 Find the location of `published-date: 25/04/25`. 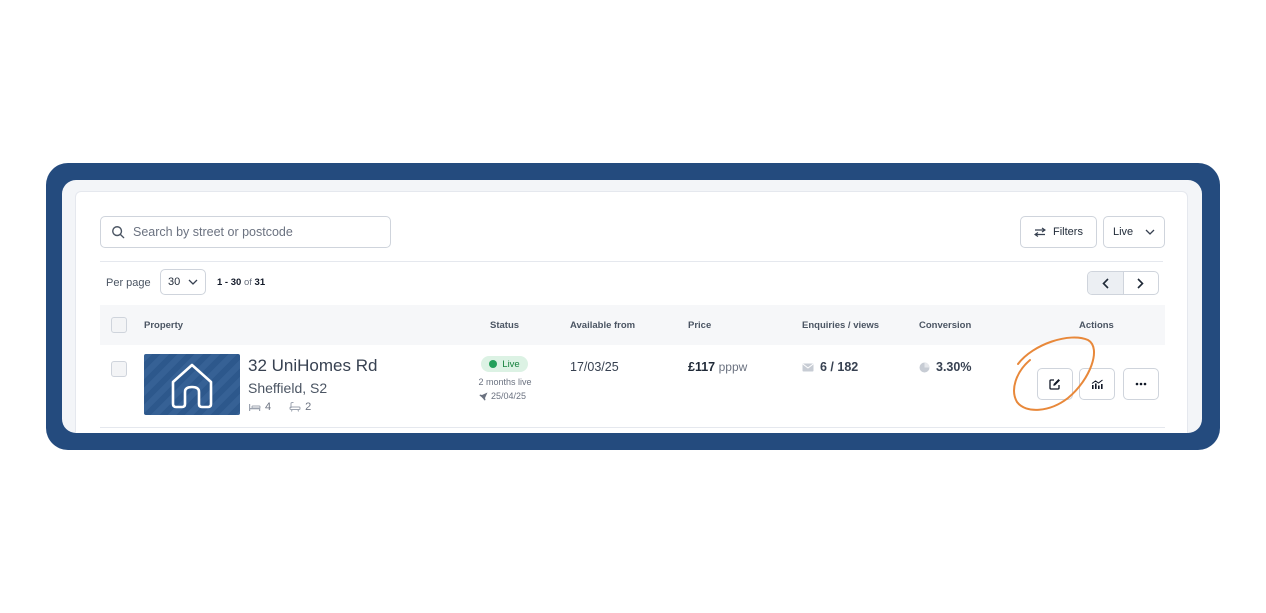

published-date: 25/04/25 is located at coordinates (502, 396).